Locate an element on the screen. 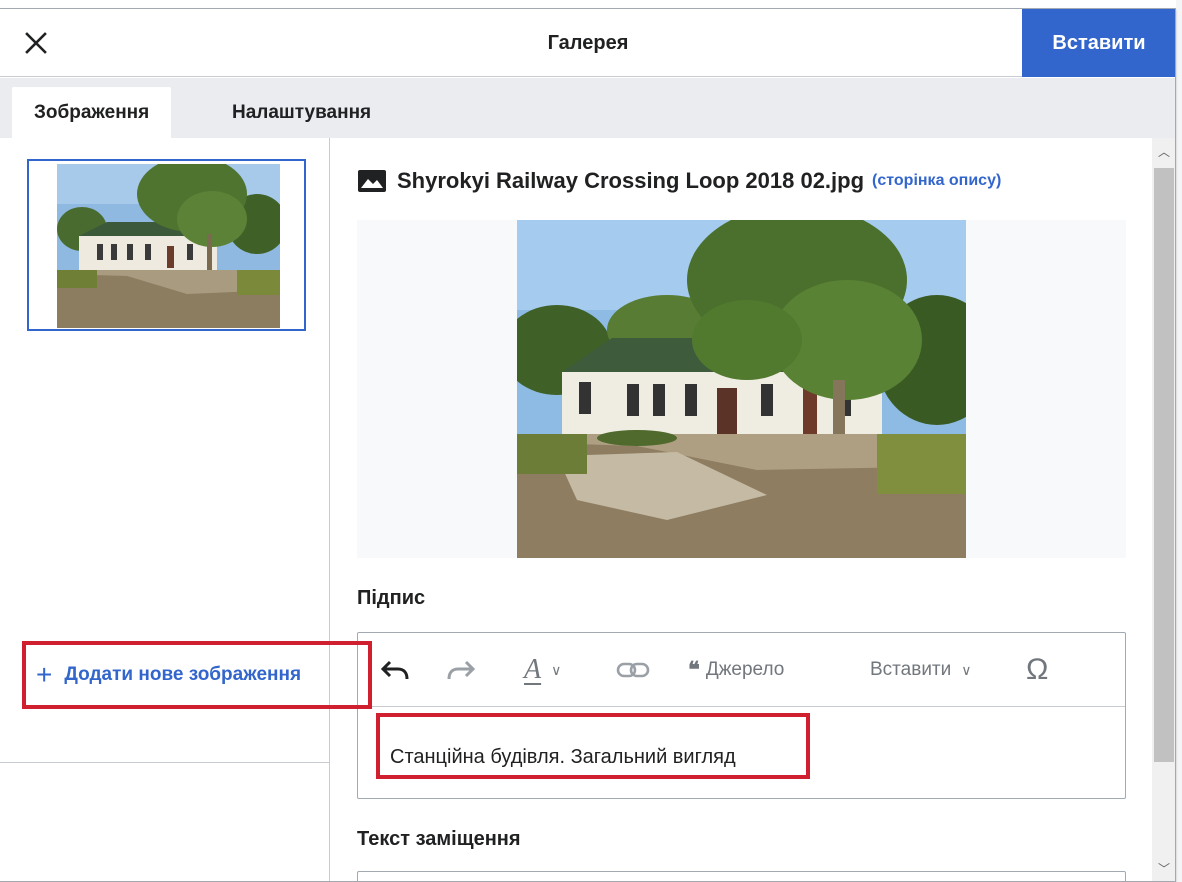  caption-text: Станційна будівля. Загальний вигляд is located at coordinates (563, 757).